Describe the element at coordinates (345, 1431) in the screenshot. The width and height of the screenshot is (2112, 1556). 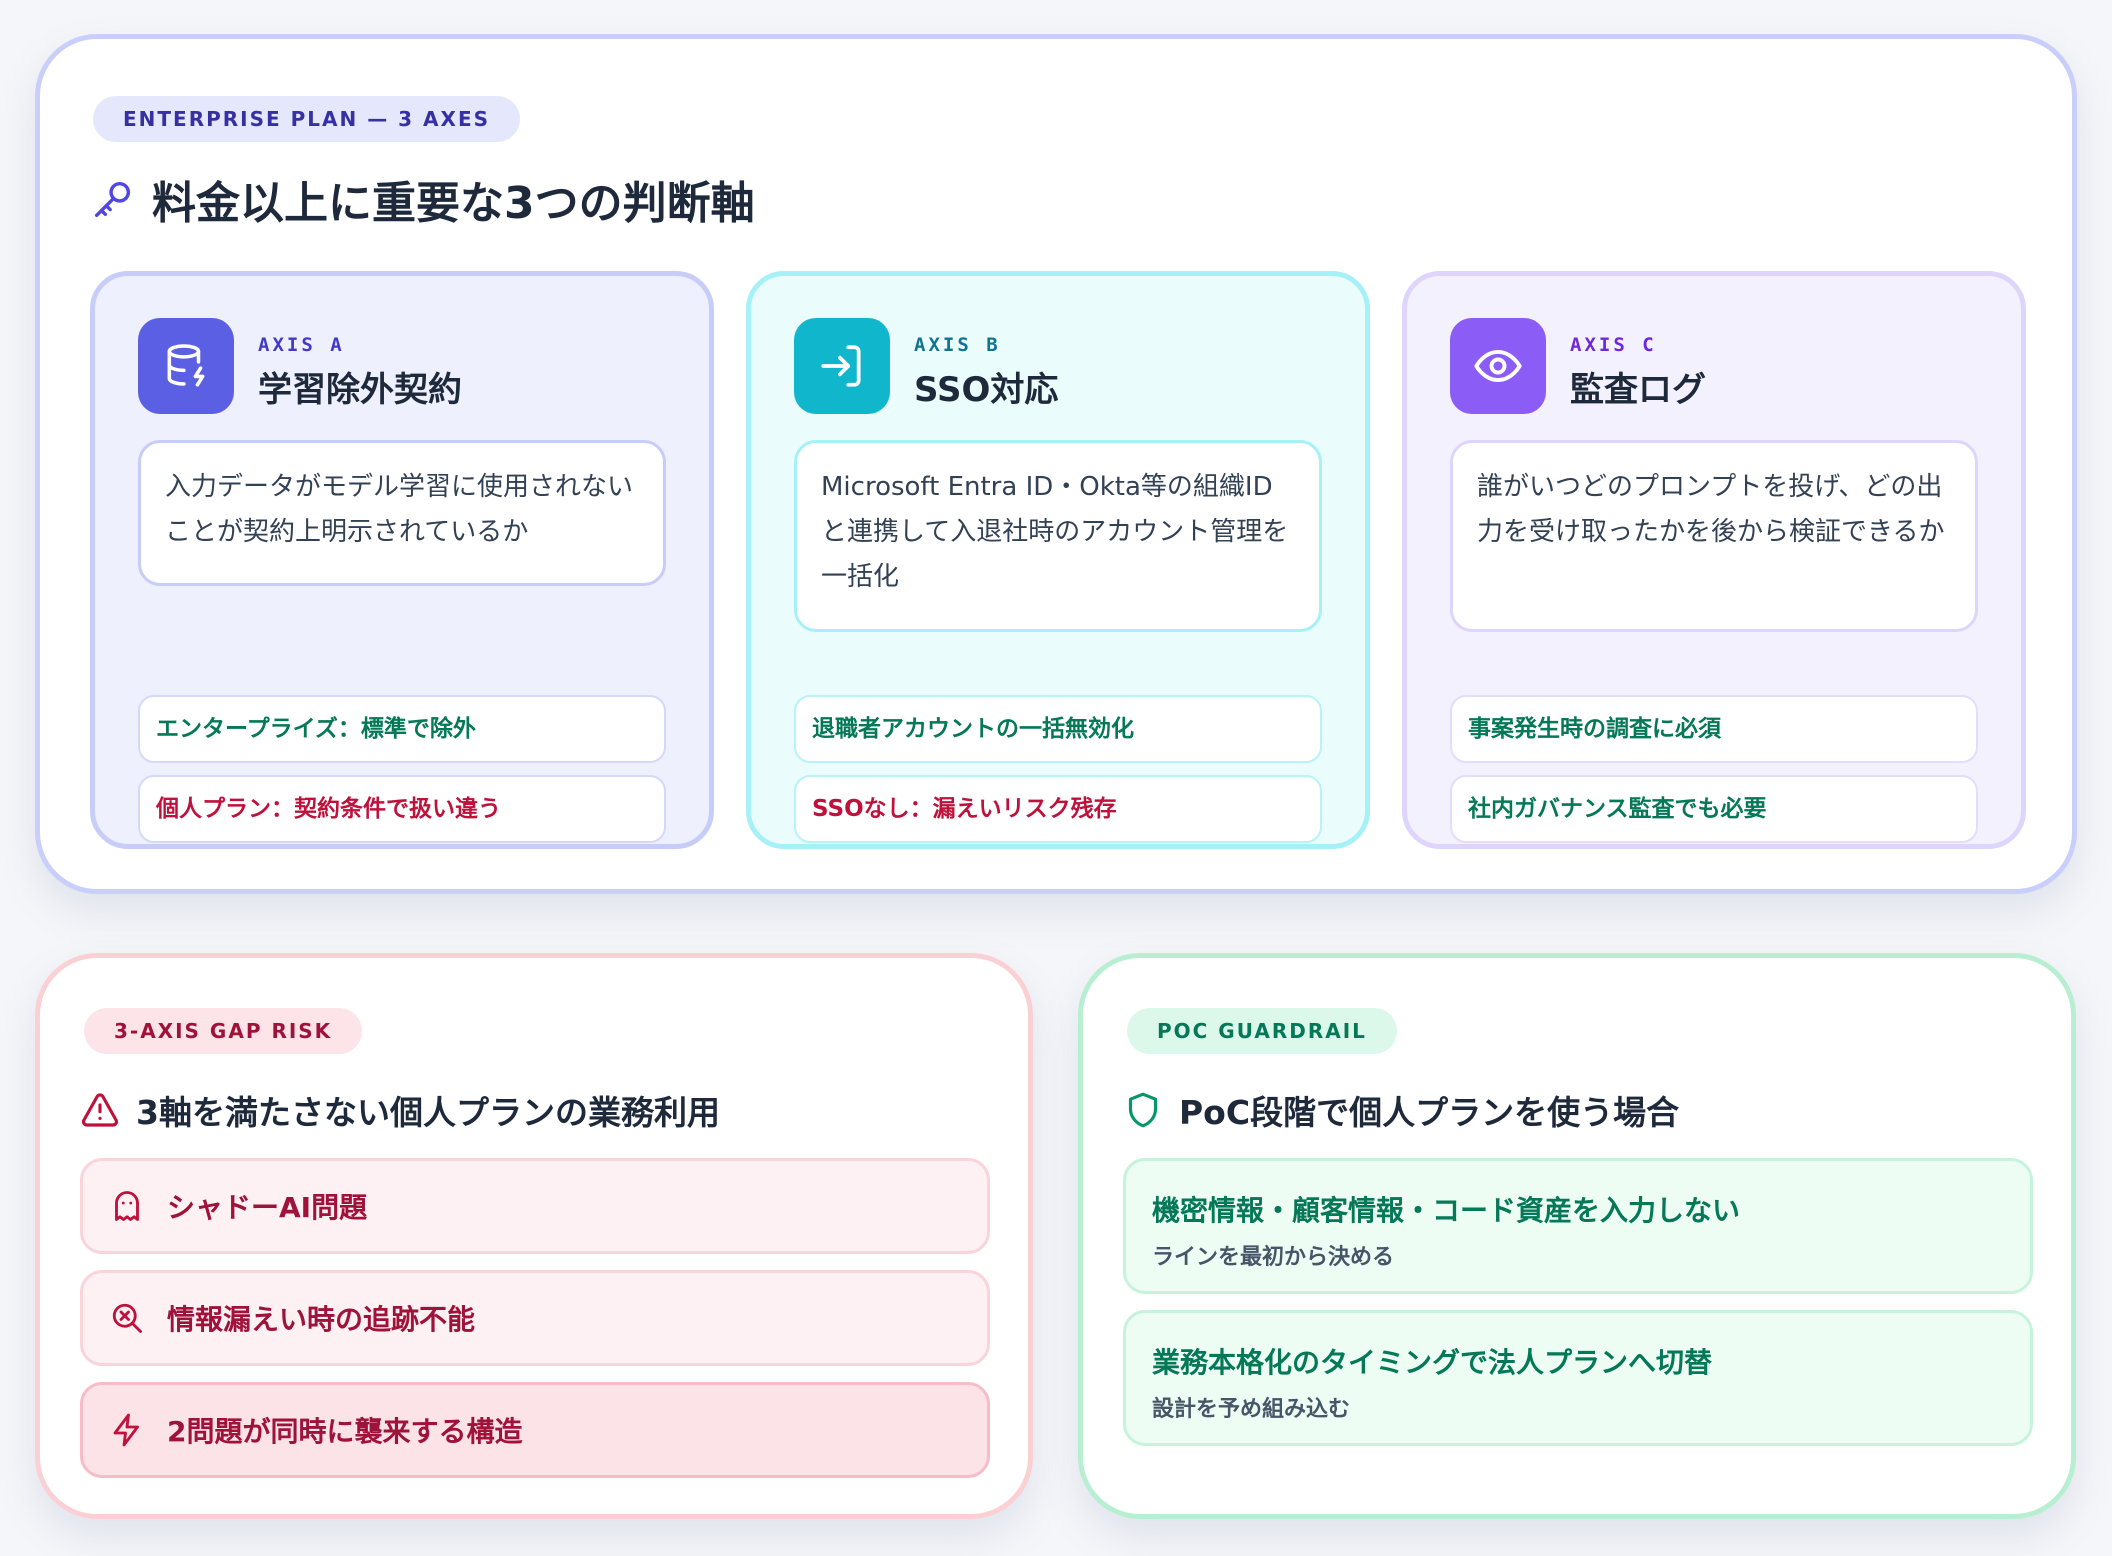
I see `risk-item-label: 2問題が同時に襲来する構造` at that location.